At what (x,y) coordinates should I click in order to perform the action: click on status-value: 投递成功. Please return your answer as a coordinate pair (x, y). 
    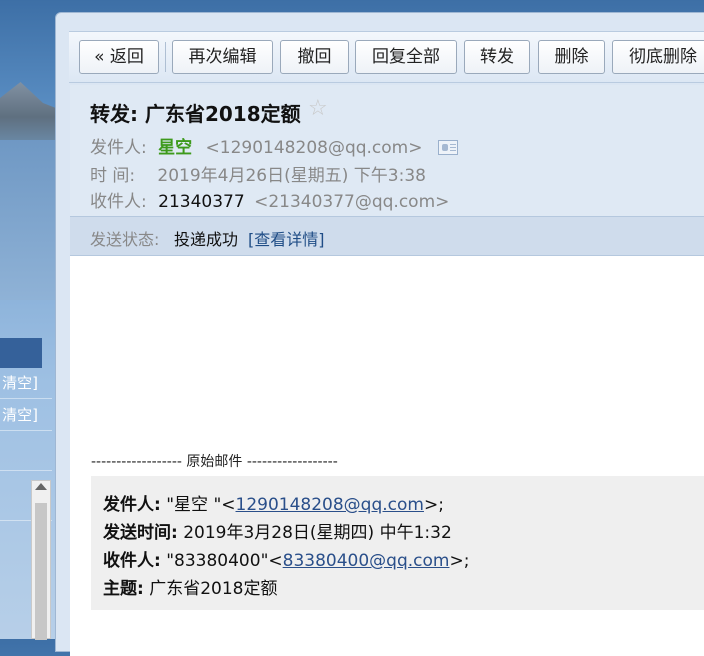
    Looking at the image, I should click on (206, 239).